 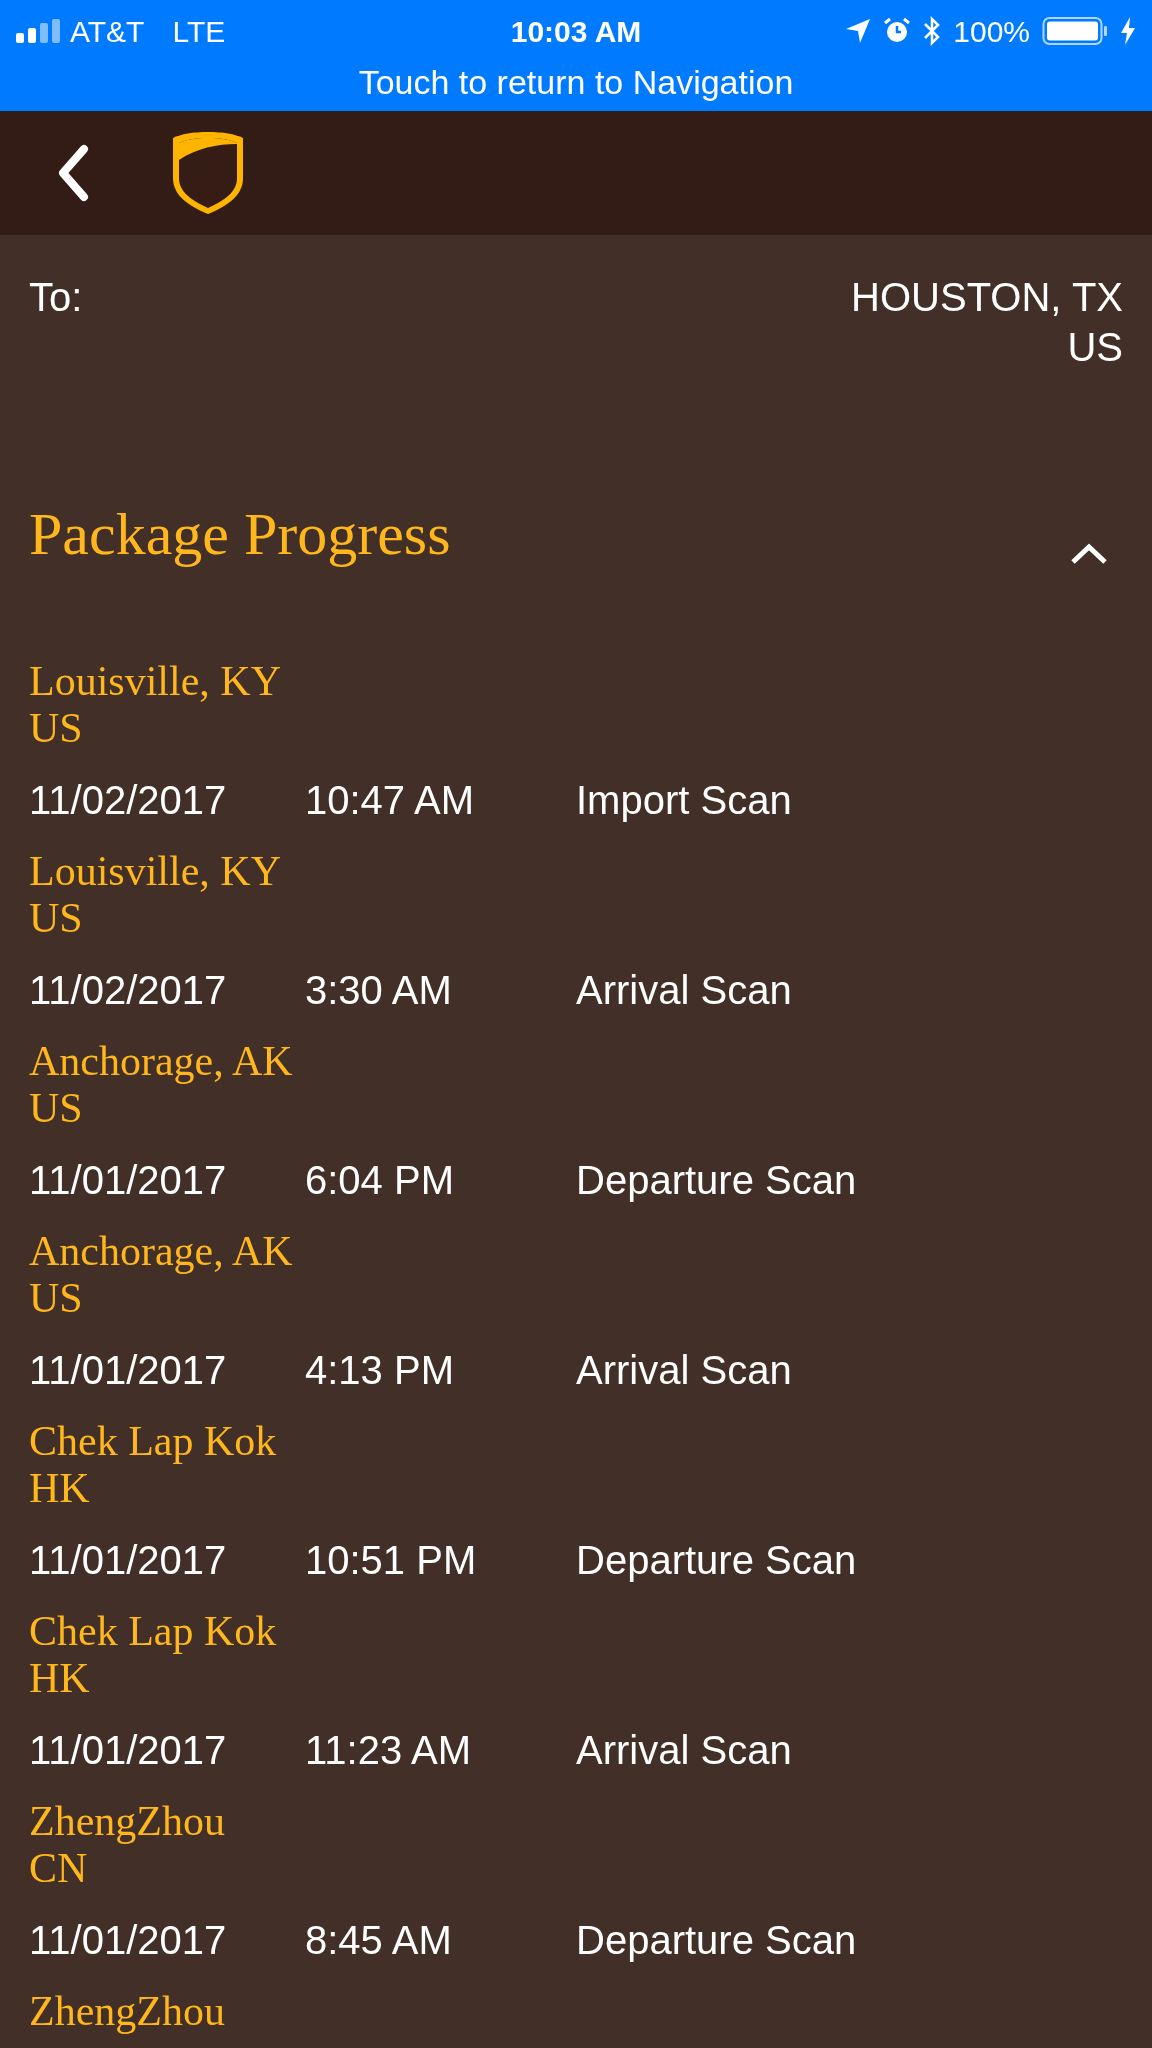 I want to click on chevron-up-icon, so click(x=1089, y=554).